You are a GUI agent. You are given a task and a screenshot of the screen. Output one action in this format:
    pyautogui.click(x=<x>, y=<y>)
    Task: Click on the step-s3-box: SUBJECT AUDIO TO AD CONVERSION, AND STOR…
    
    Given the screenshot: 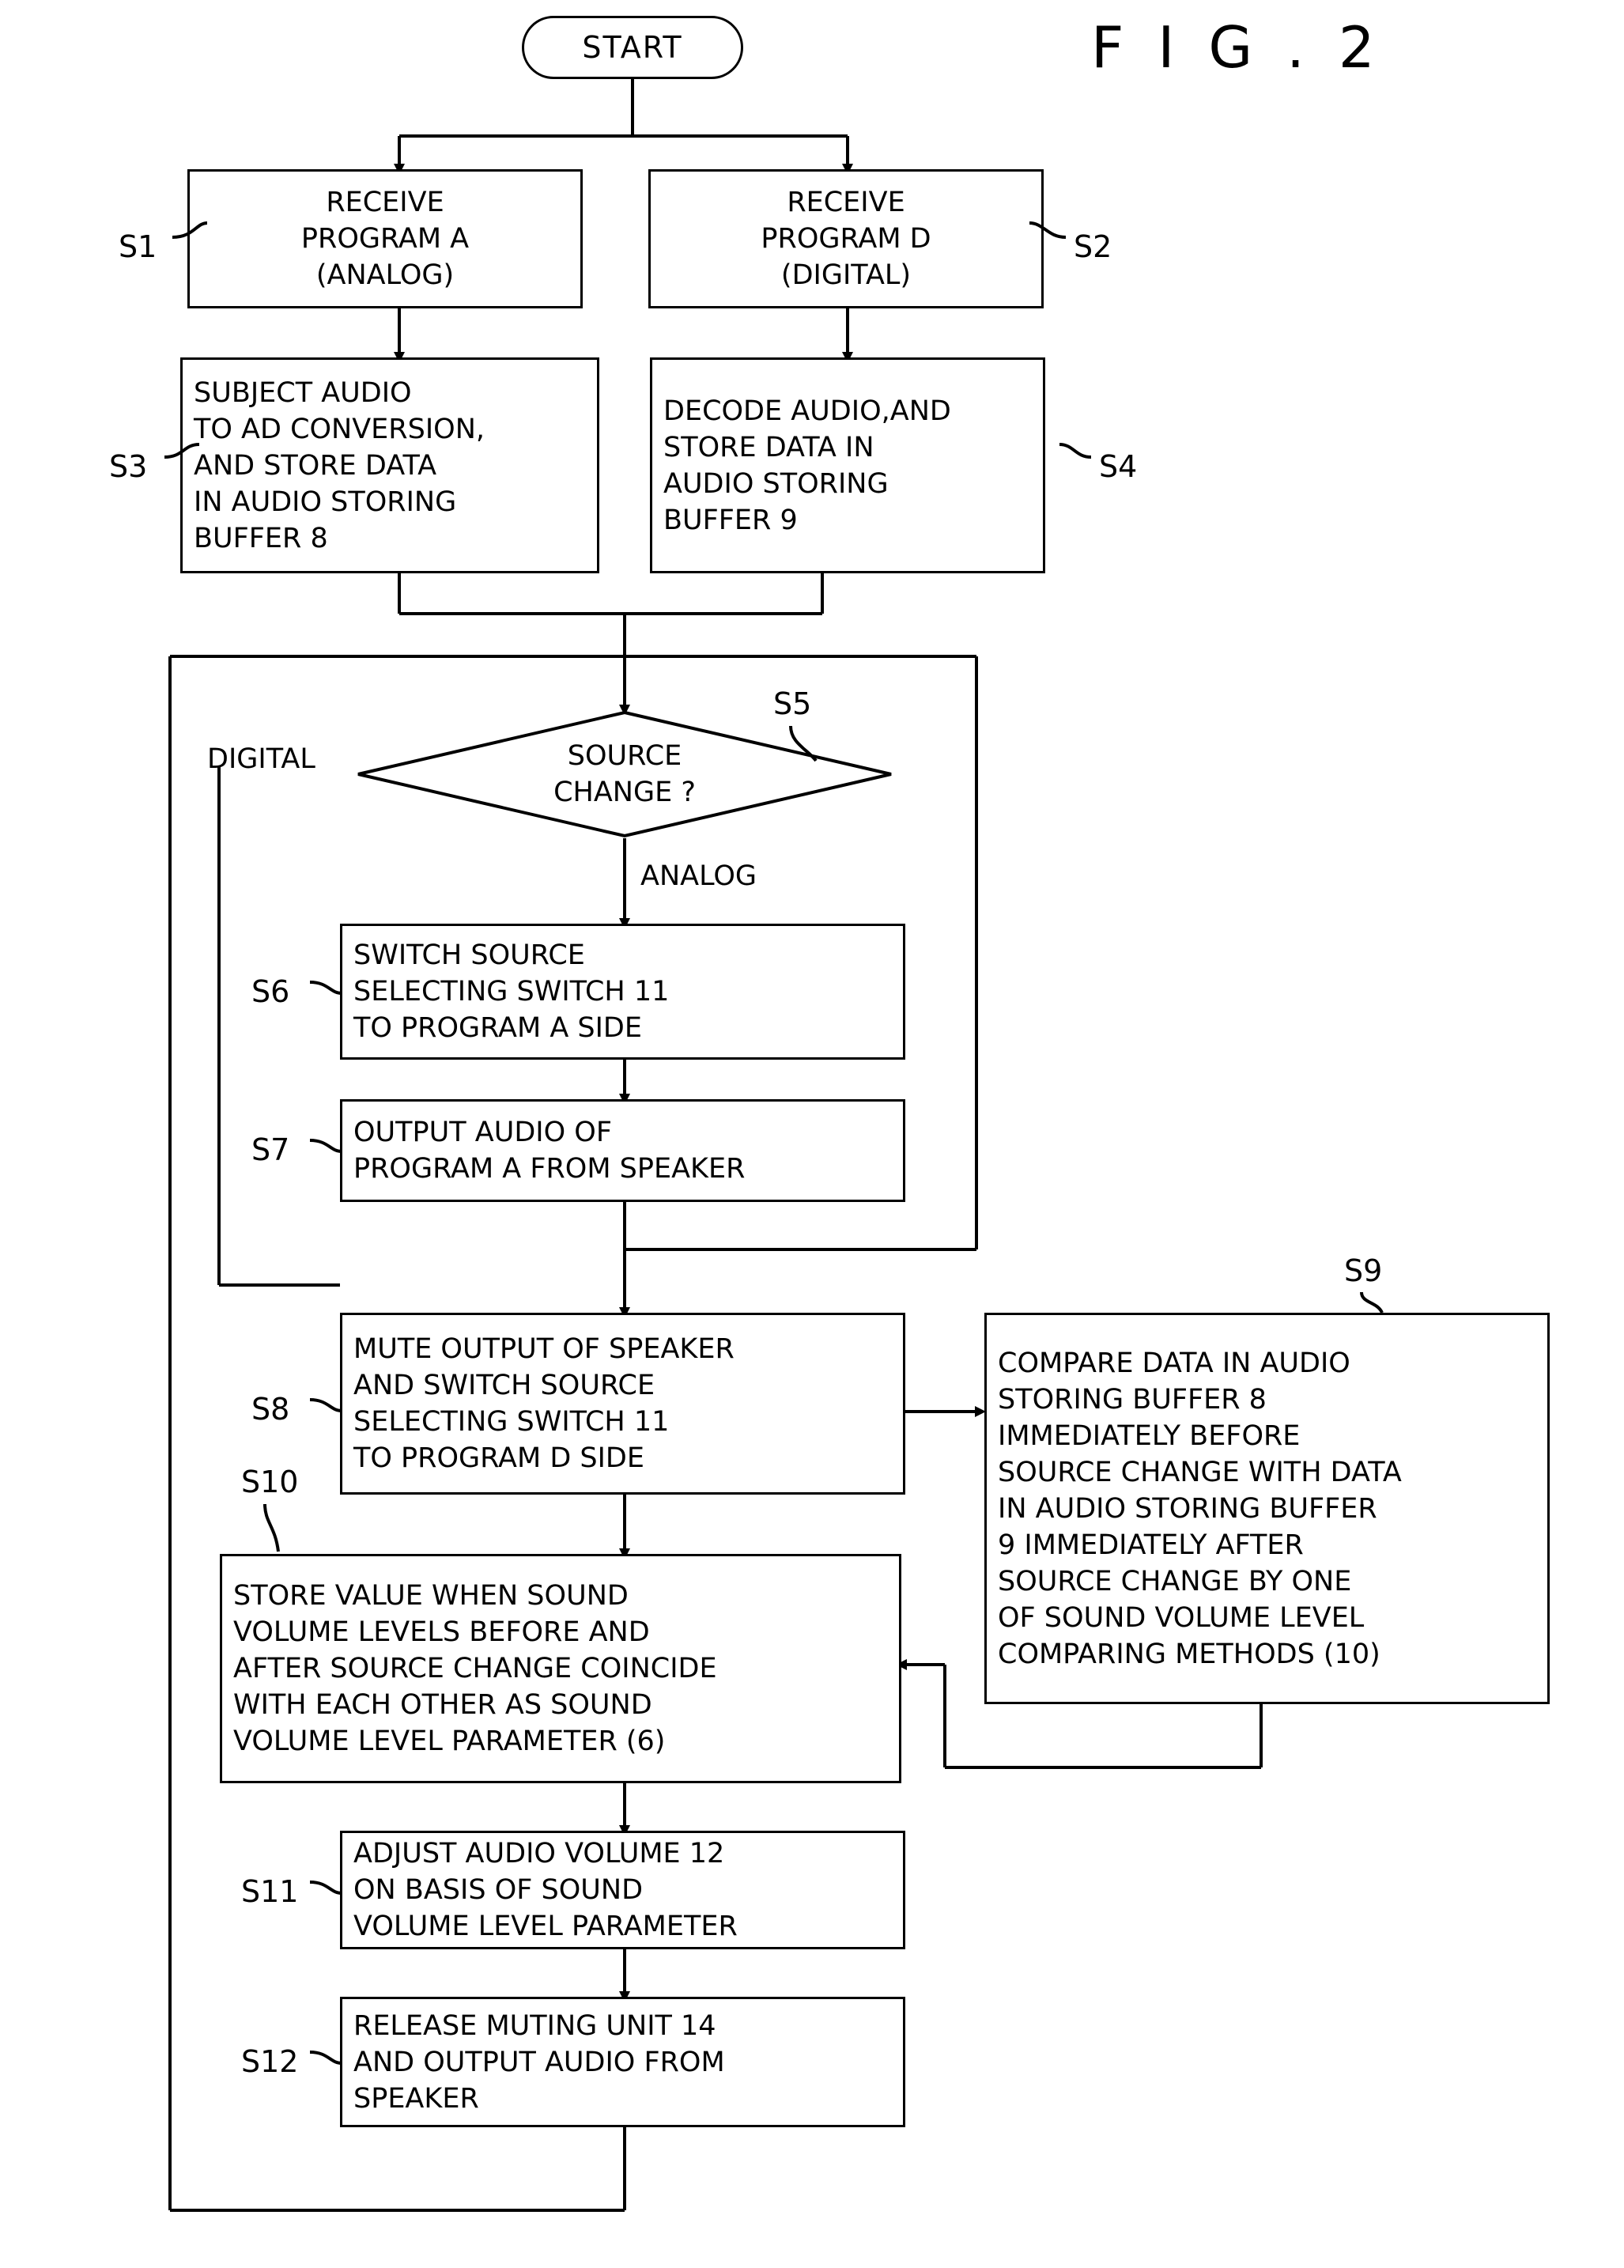 What is the action you would take?
    pyautogui.click(x=389, y=465)
    